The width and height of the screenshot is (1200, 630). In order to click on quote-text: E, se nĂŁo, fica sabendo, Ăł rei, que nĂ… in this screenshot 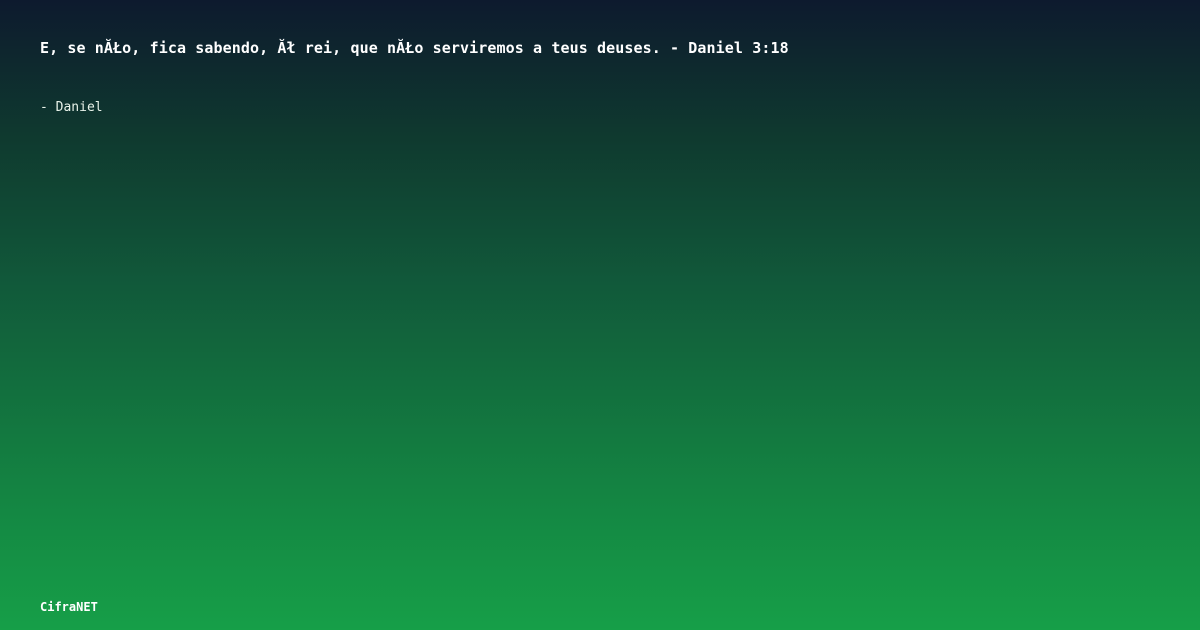, I will do `click(414, 48)`.